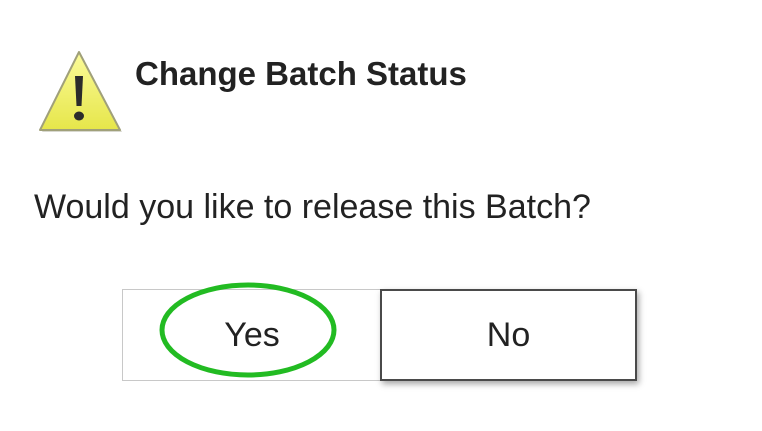 The width and height of the screenshot is (762, 431). I want to click on dialog-message: Would you like to release this Batch?, so click(312, 207).